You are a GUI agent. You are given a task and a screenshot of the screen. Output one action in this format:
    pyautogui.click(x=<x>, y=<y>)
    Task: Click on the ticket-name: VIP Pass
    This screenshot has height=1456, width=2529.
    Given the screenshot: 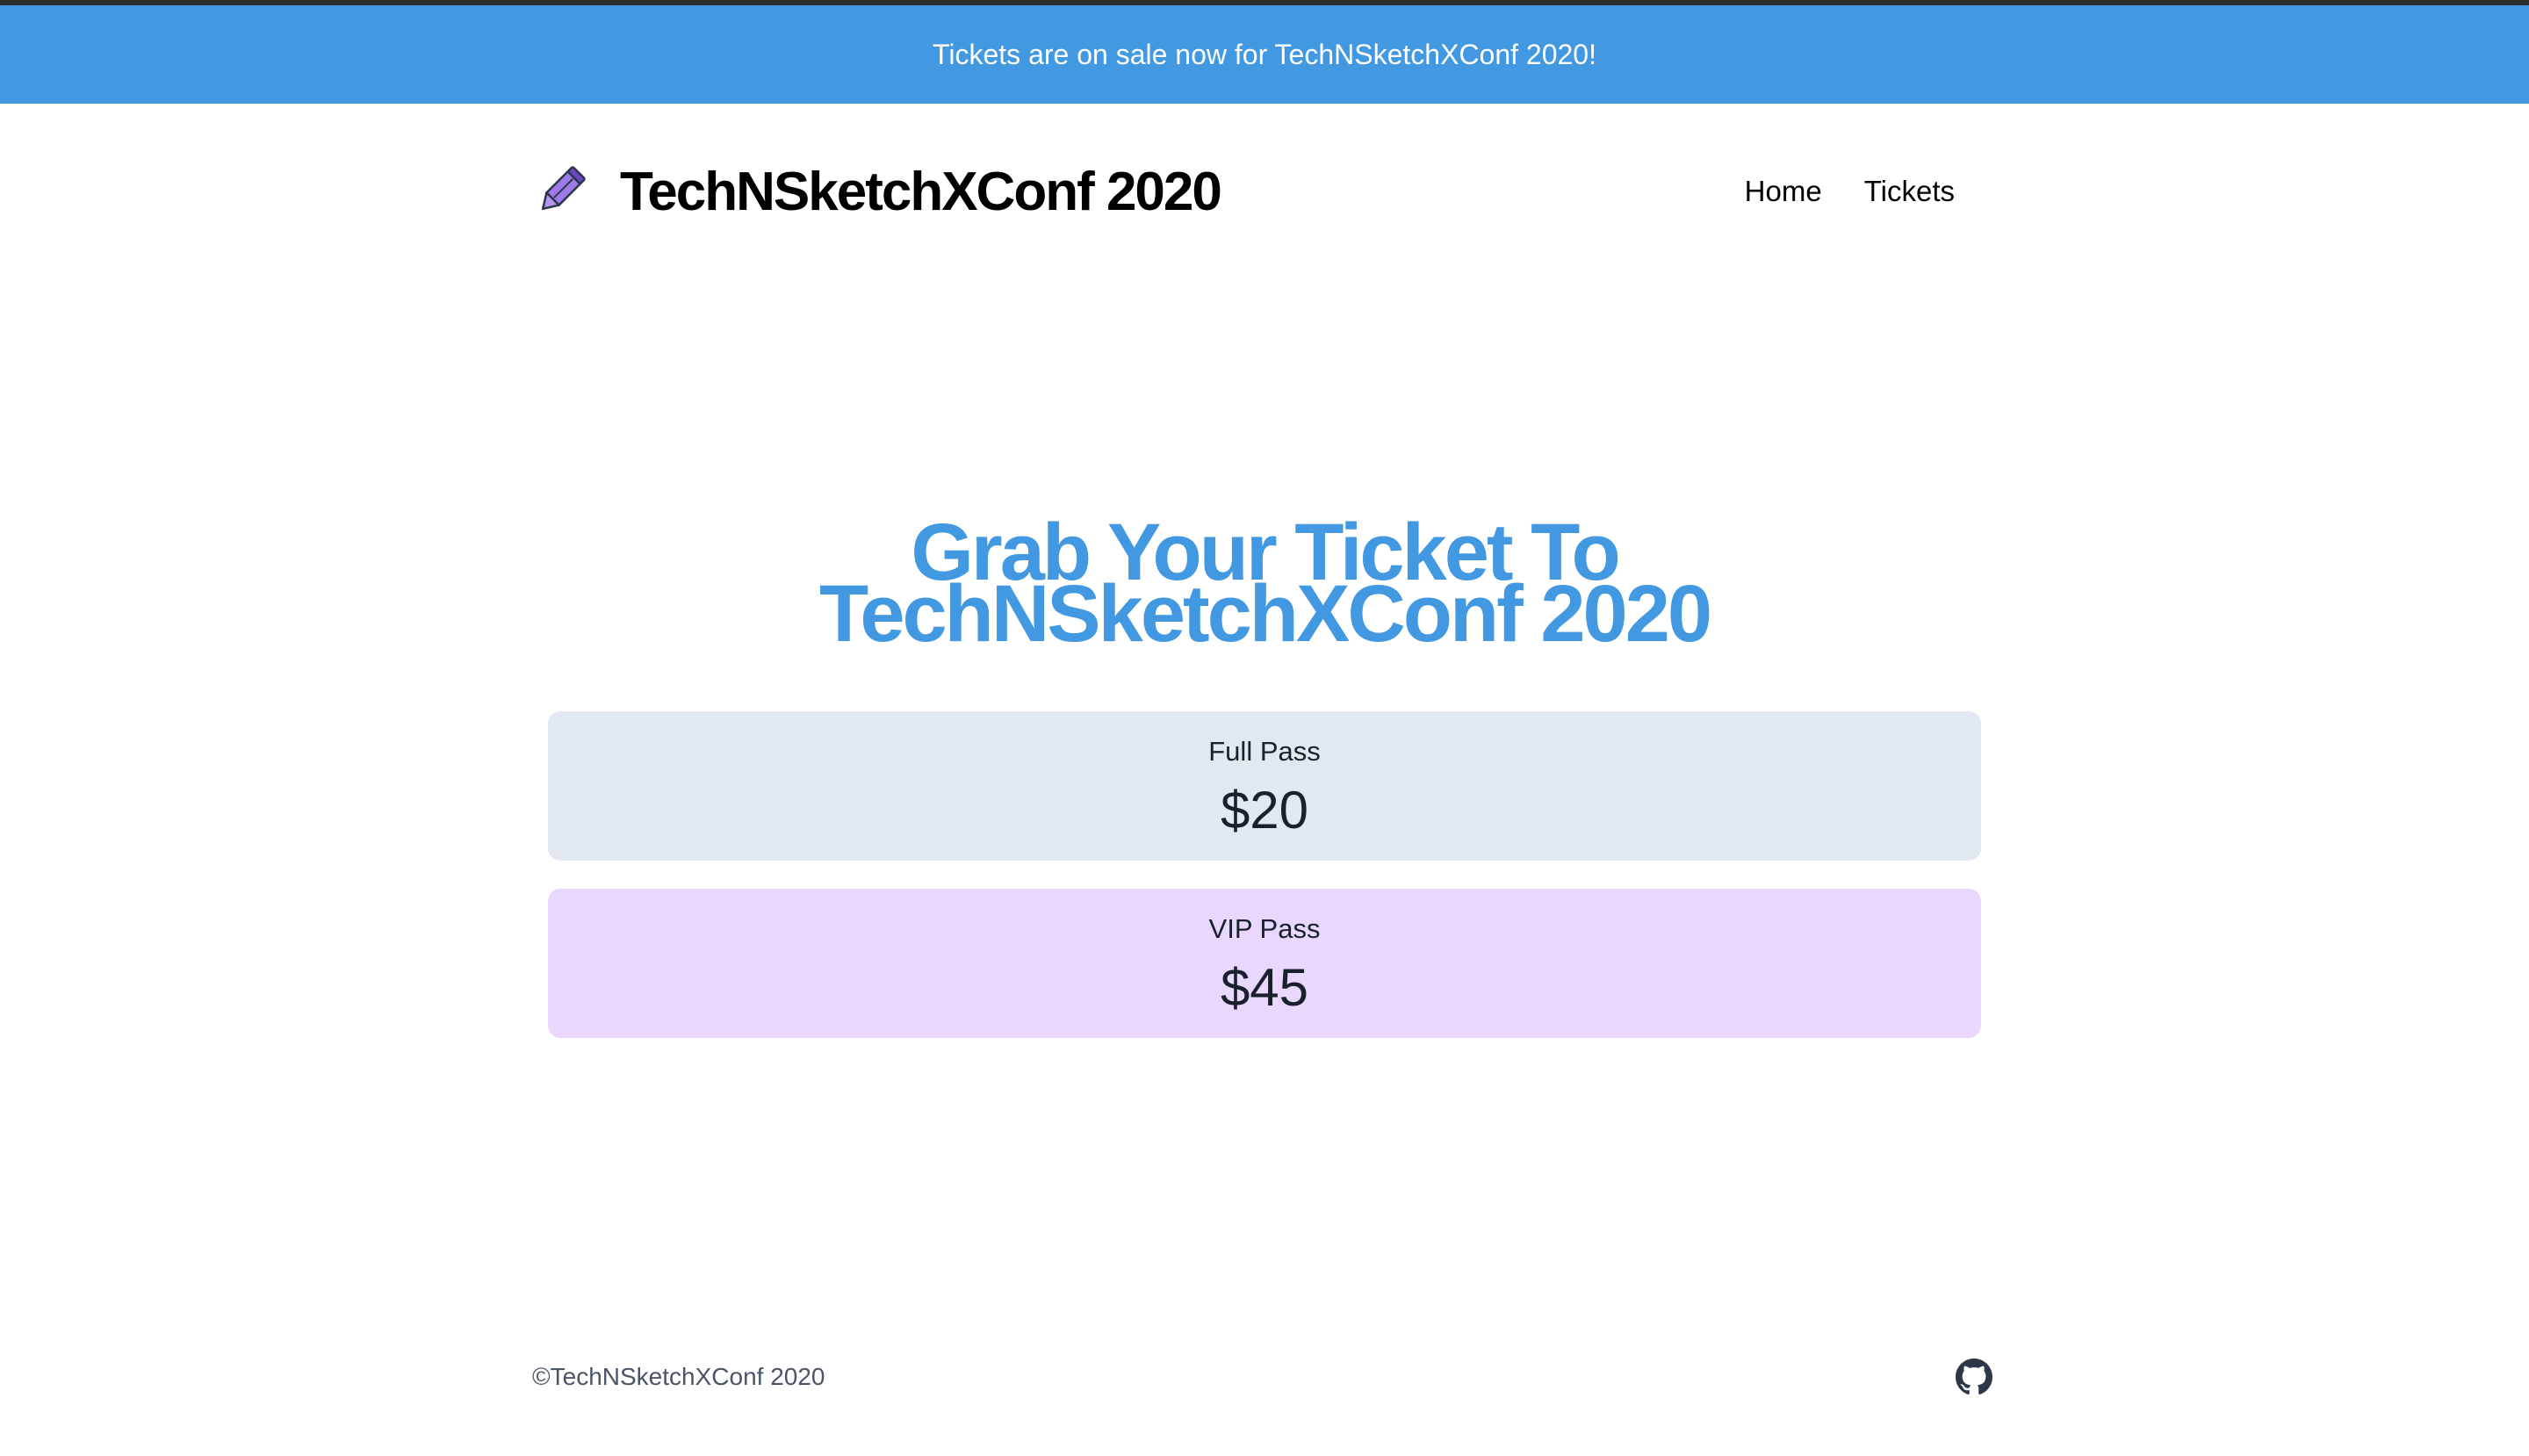 What is the action you would take?
    pyautogui.click(x=1265, y=928)
    